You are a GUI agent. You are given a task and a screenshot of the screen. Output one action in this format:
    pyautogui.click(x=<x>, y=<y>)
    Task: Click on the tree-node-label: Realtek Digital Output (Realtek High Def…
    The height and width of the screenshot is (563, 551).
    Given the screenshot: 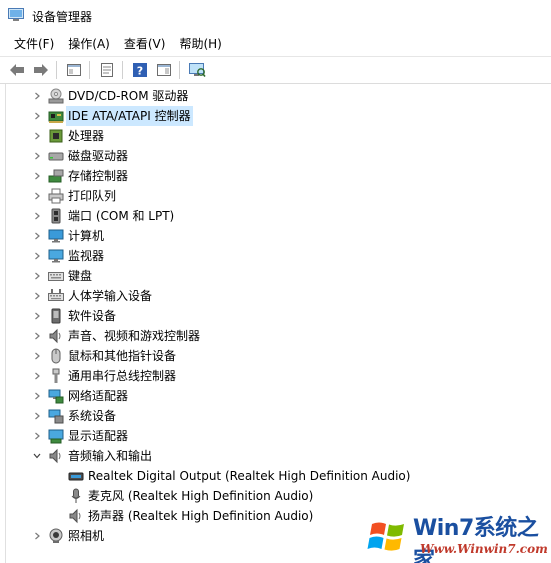 What is the action you would take?
    pyautogui.click(x=249, y=476)
    